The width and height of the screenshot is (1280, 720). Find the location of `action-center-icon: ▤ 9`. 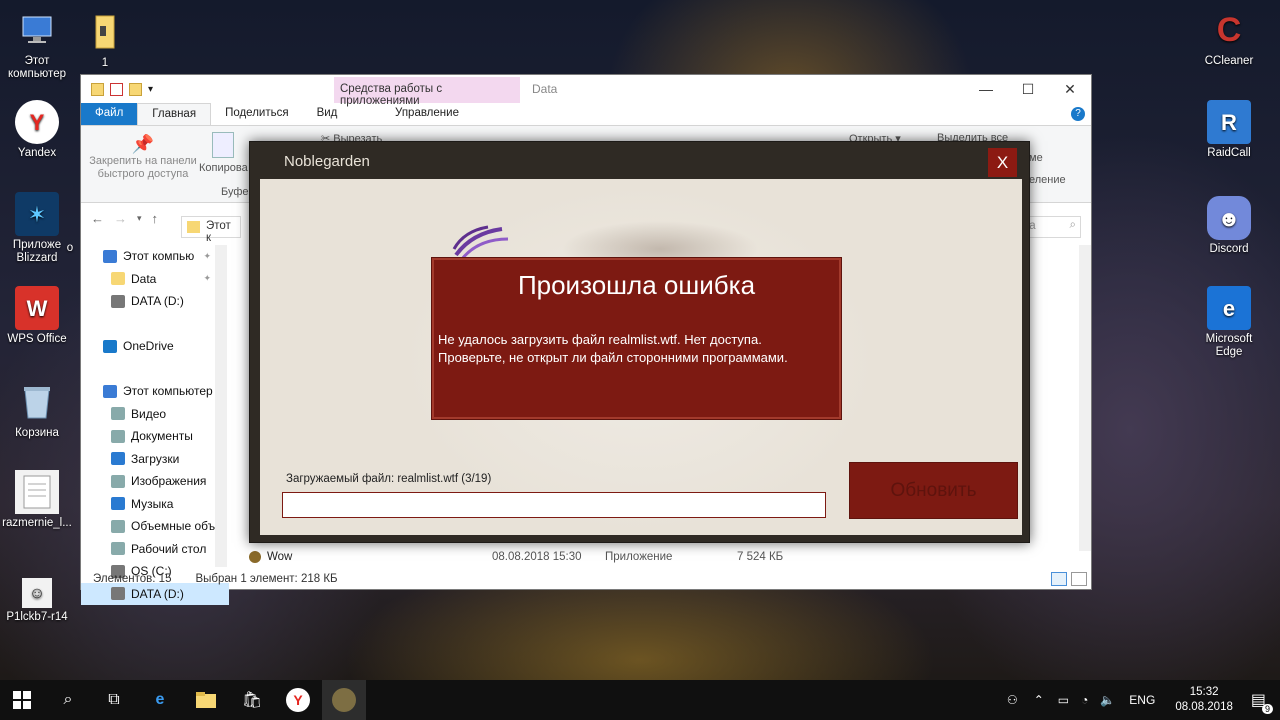

action-center-icon: ▤ 9 is located at coordinates (1262, 702).